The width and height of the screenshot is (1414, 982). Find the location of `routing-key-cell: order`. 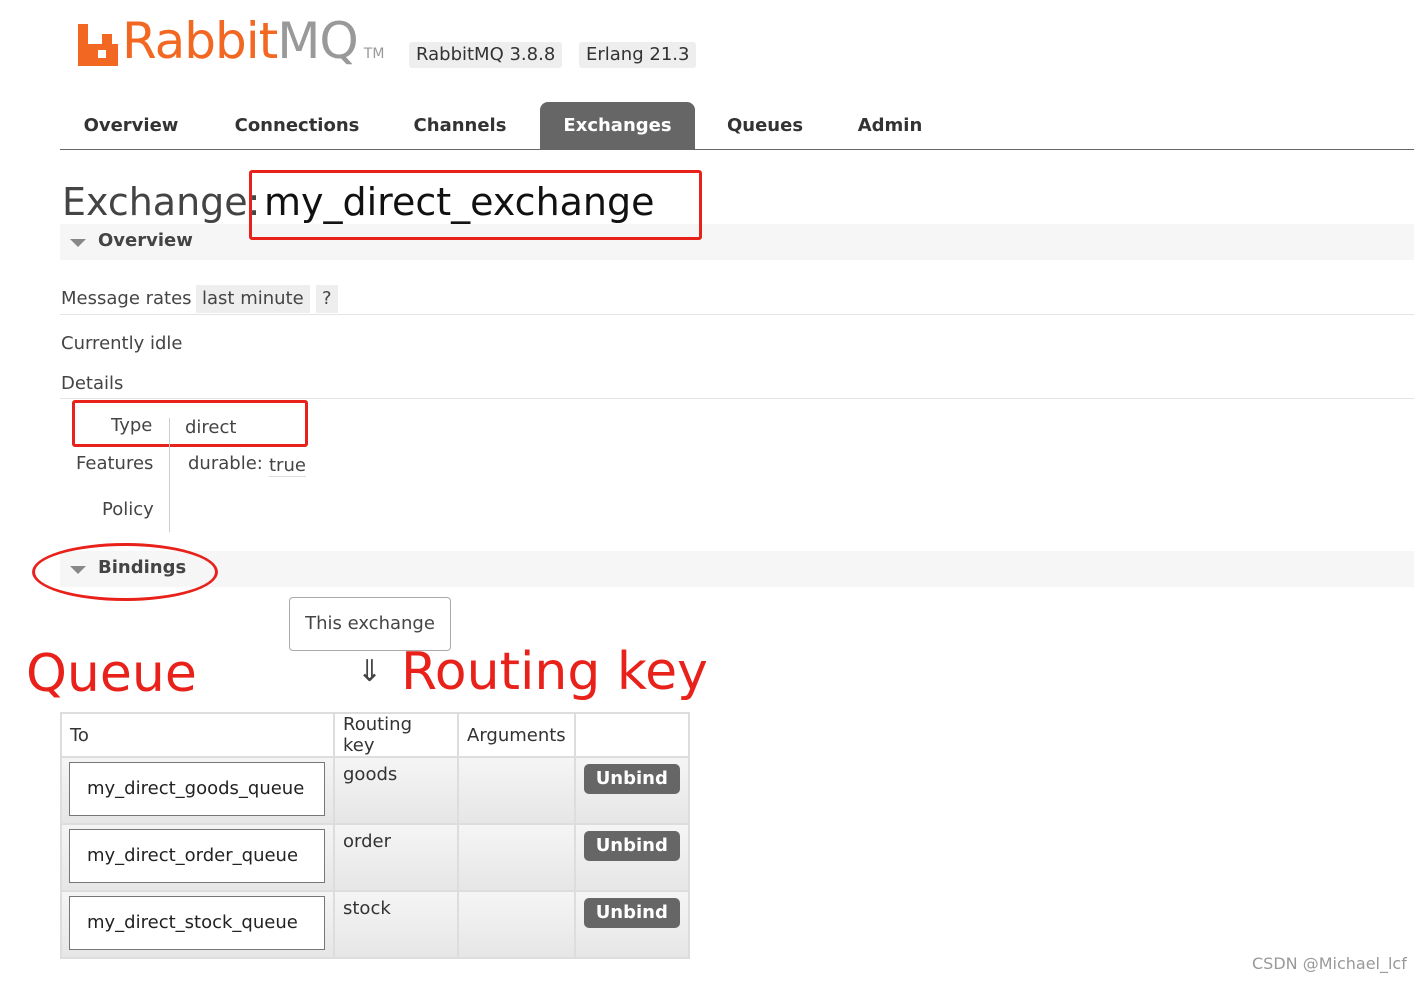

routing-key-cell: order is located at coordinates (396, 857).